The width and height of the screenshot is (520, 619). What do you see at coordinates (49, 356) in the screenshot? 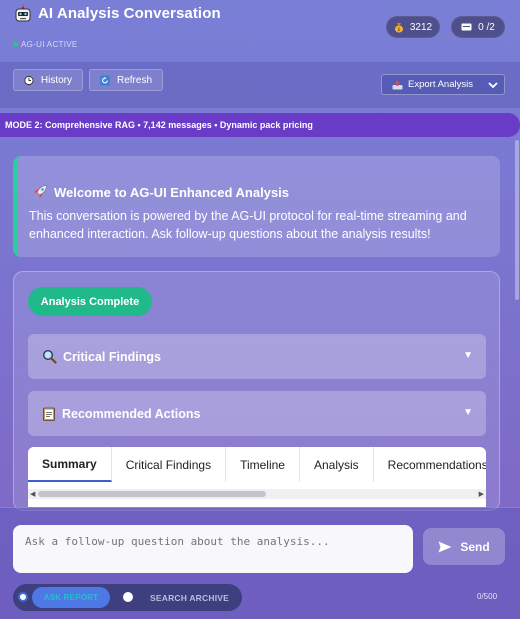
I see `magnifier-icon` at bounding box center [49, 356].